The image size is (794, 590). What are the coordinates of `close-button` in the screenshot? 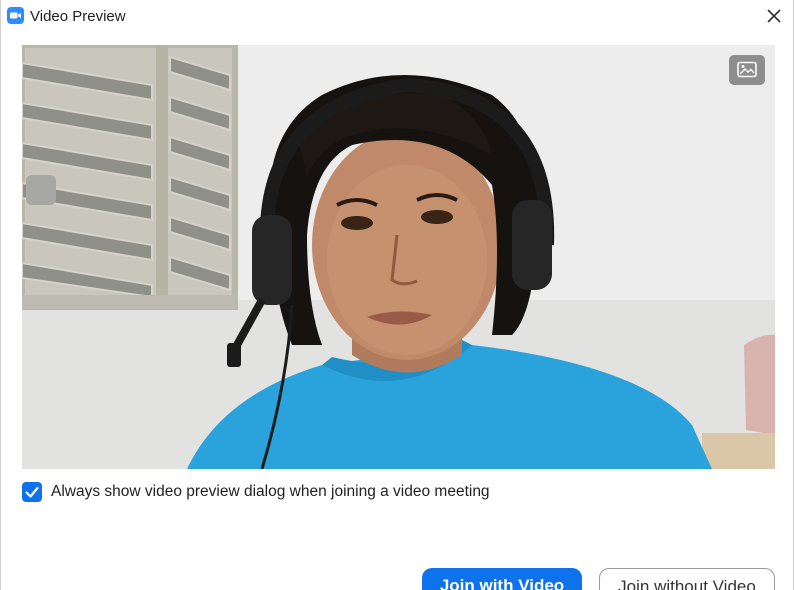 It's located at (774, 16).